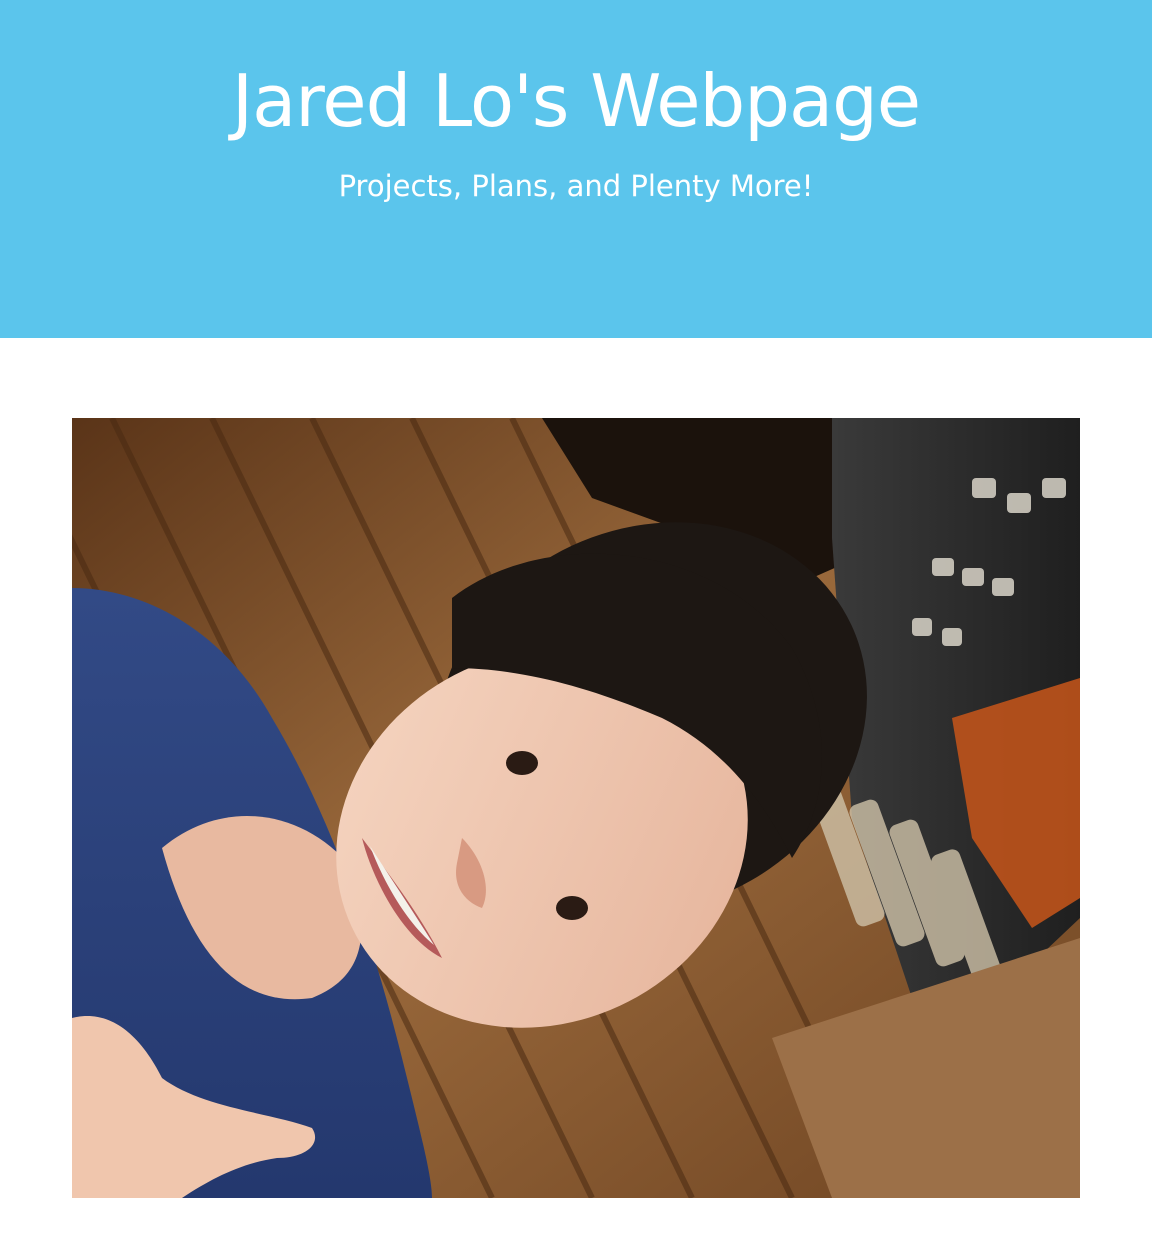 The height and width of the screenshot is (1246, 1152). I want to click on site-subtitle: Projects, Plans, and Plenty More!, so click(576, 186).